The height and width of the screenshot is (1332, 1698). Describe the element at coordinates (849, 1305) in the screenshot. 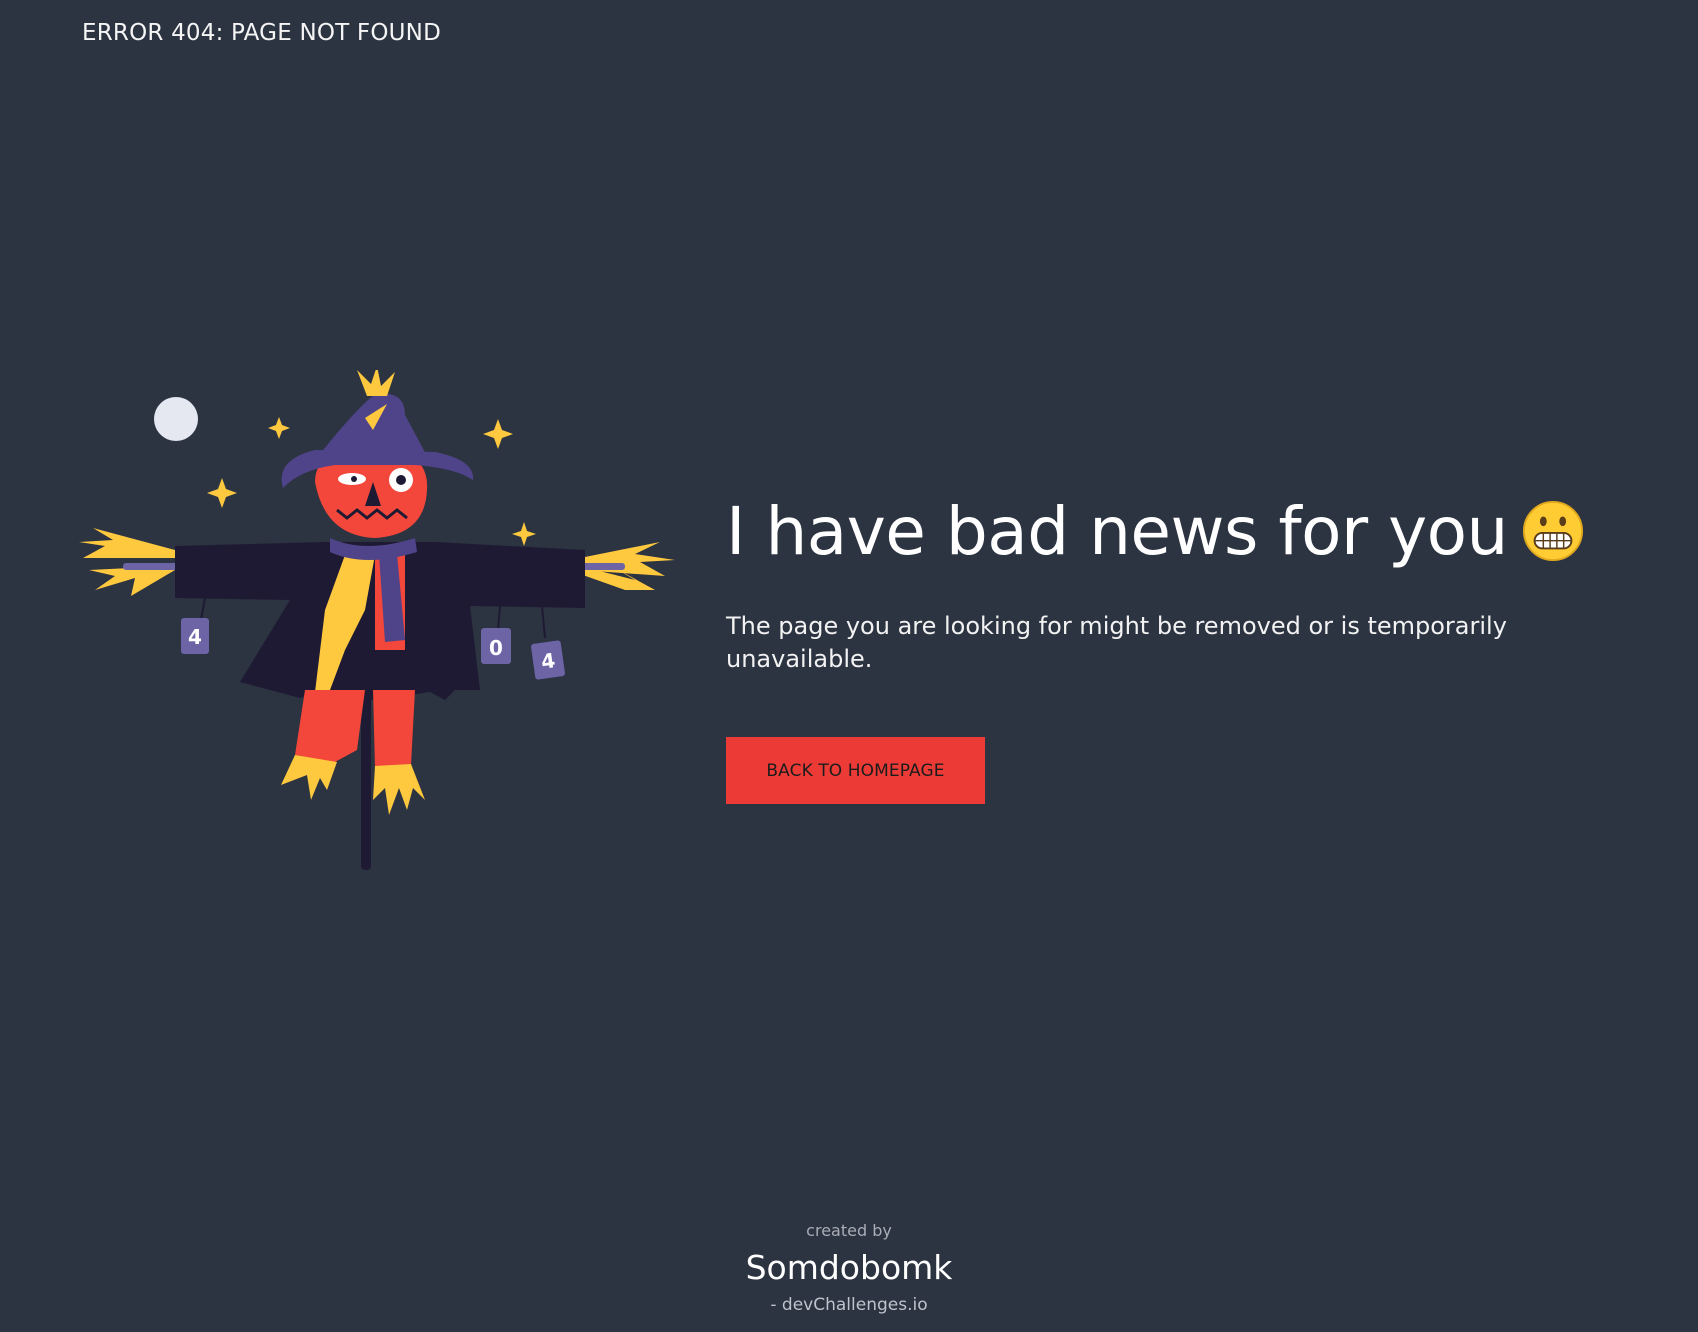

I see `site-credit: - devChallenges.io` at that location.